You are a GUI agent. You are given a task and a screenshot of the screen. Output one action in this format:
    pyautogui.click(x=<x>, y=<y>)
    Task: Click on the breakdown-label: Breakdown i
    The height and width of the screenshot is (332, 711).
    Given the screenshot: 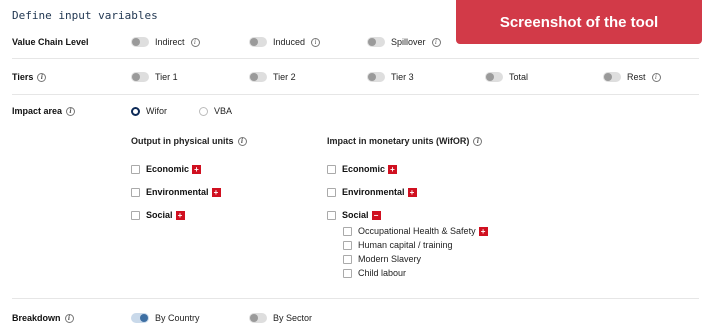 What is the action you would take?
    pyautogui.click(x=43, y=318)
    